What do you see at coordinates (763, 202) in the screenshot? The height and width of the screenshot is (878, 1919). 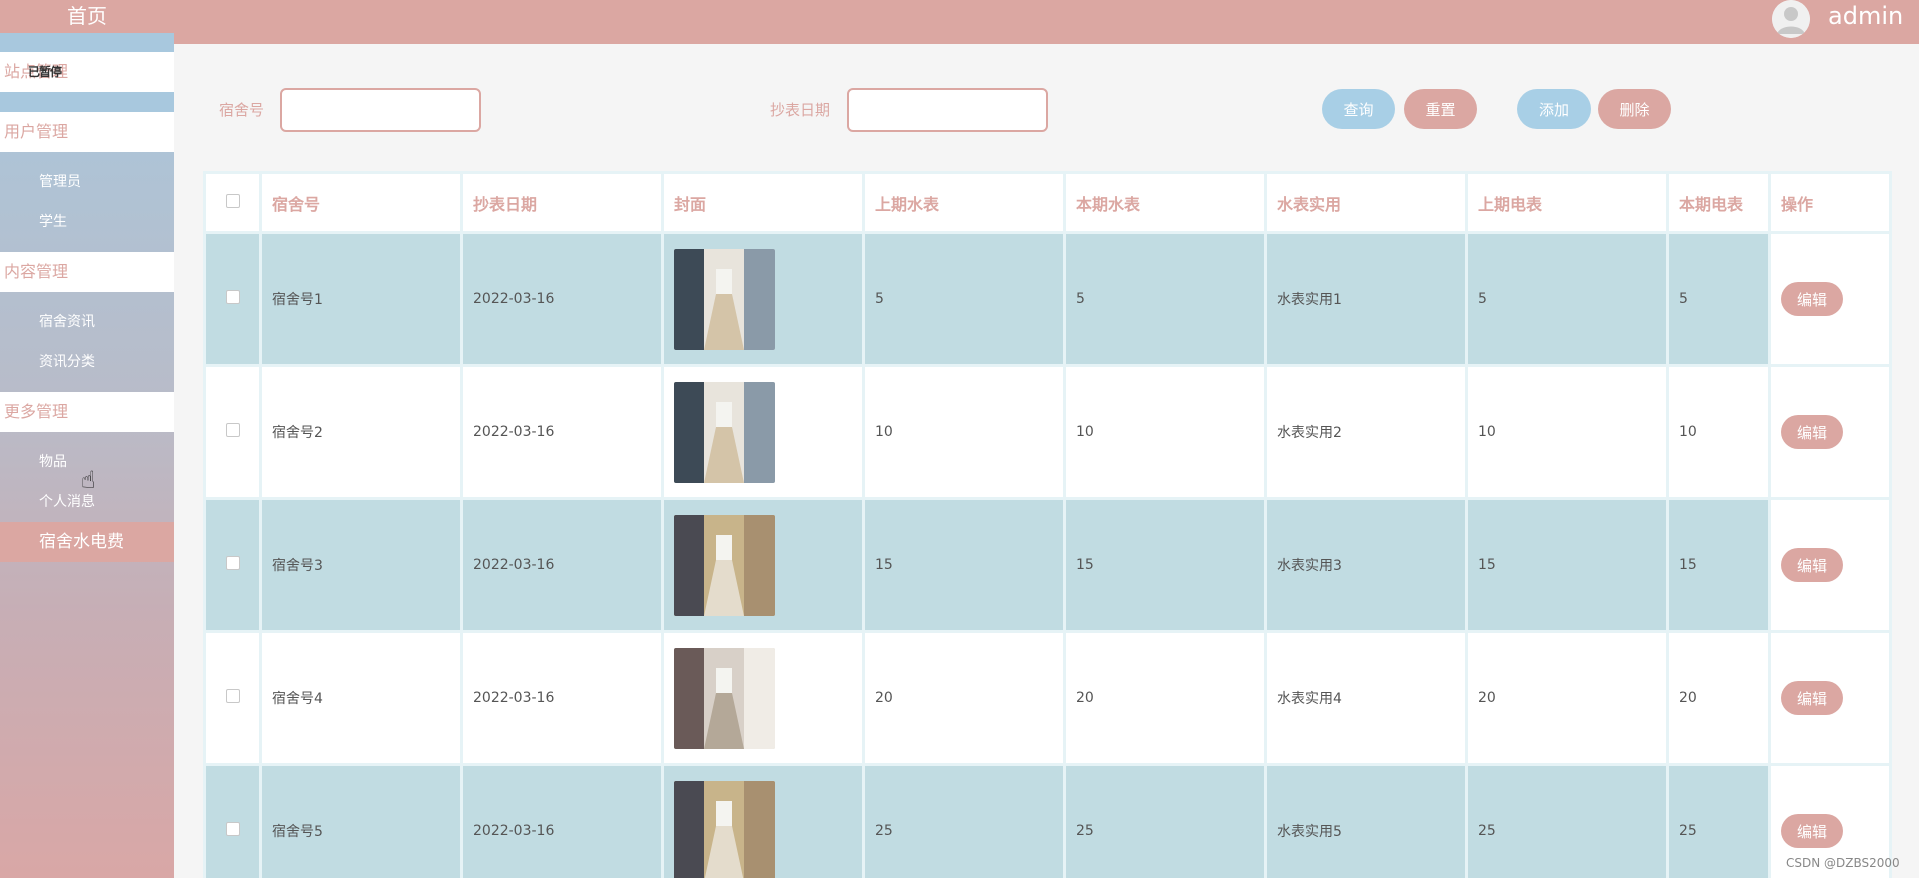 I see `column-header: 封面` at bounding box center [763, 202].